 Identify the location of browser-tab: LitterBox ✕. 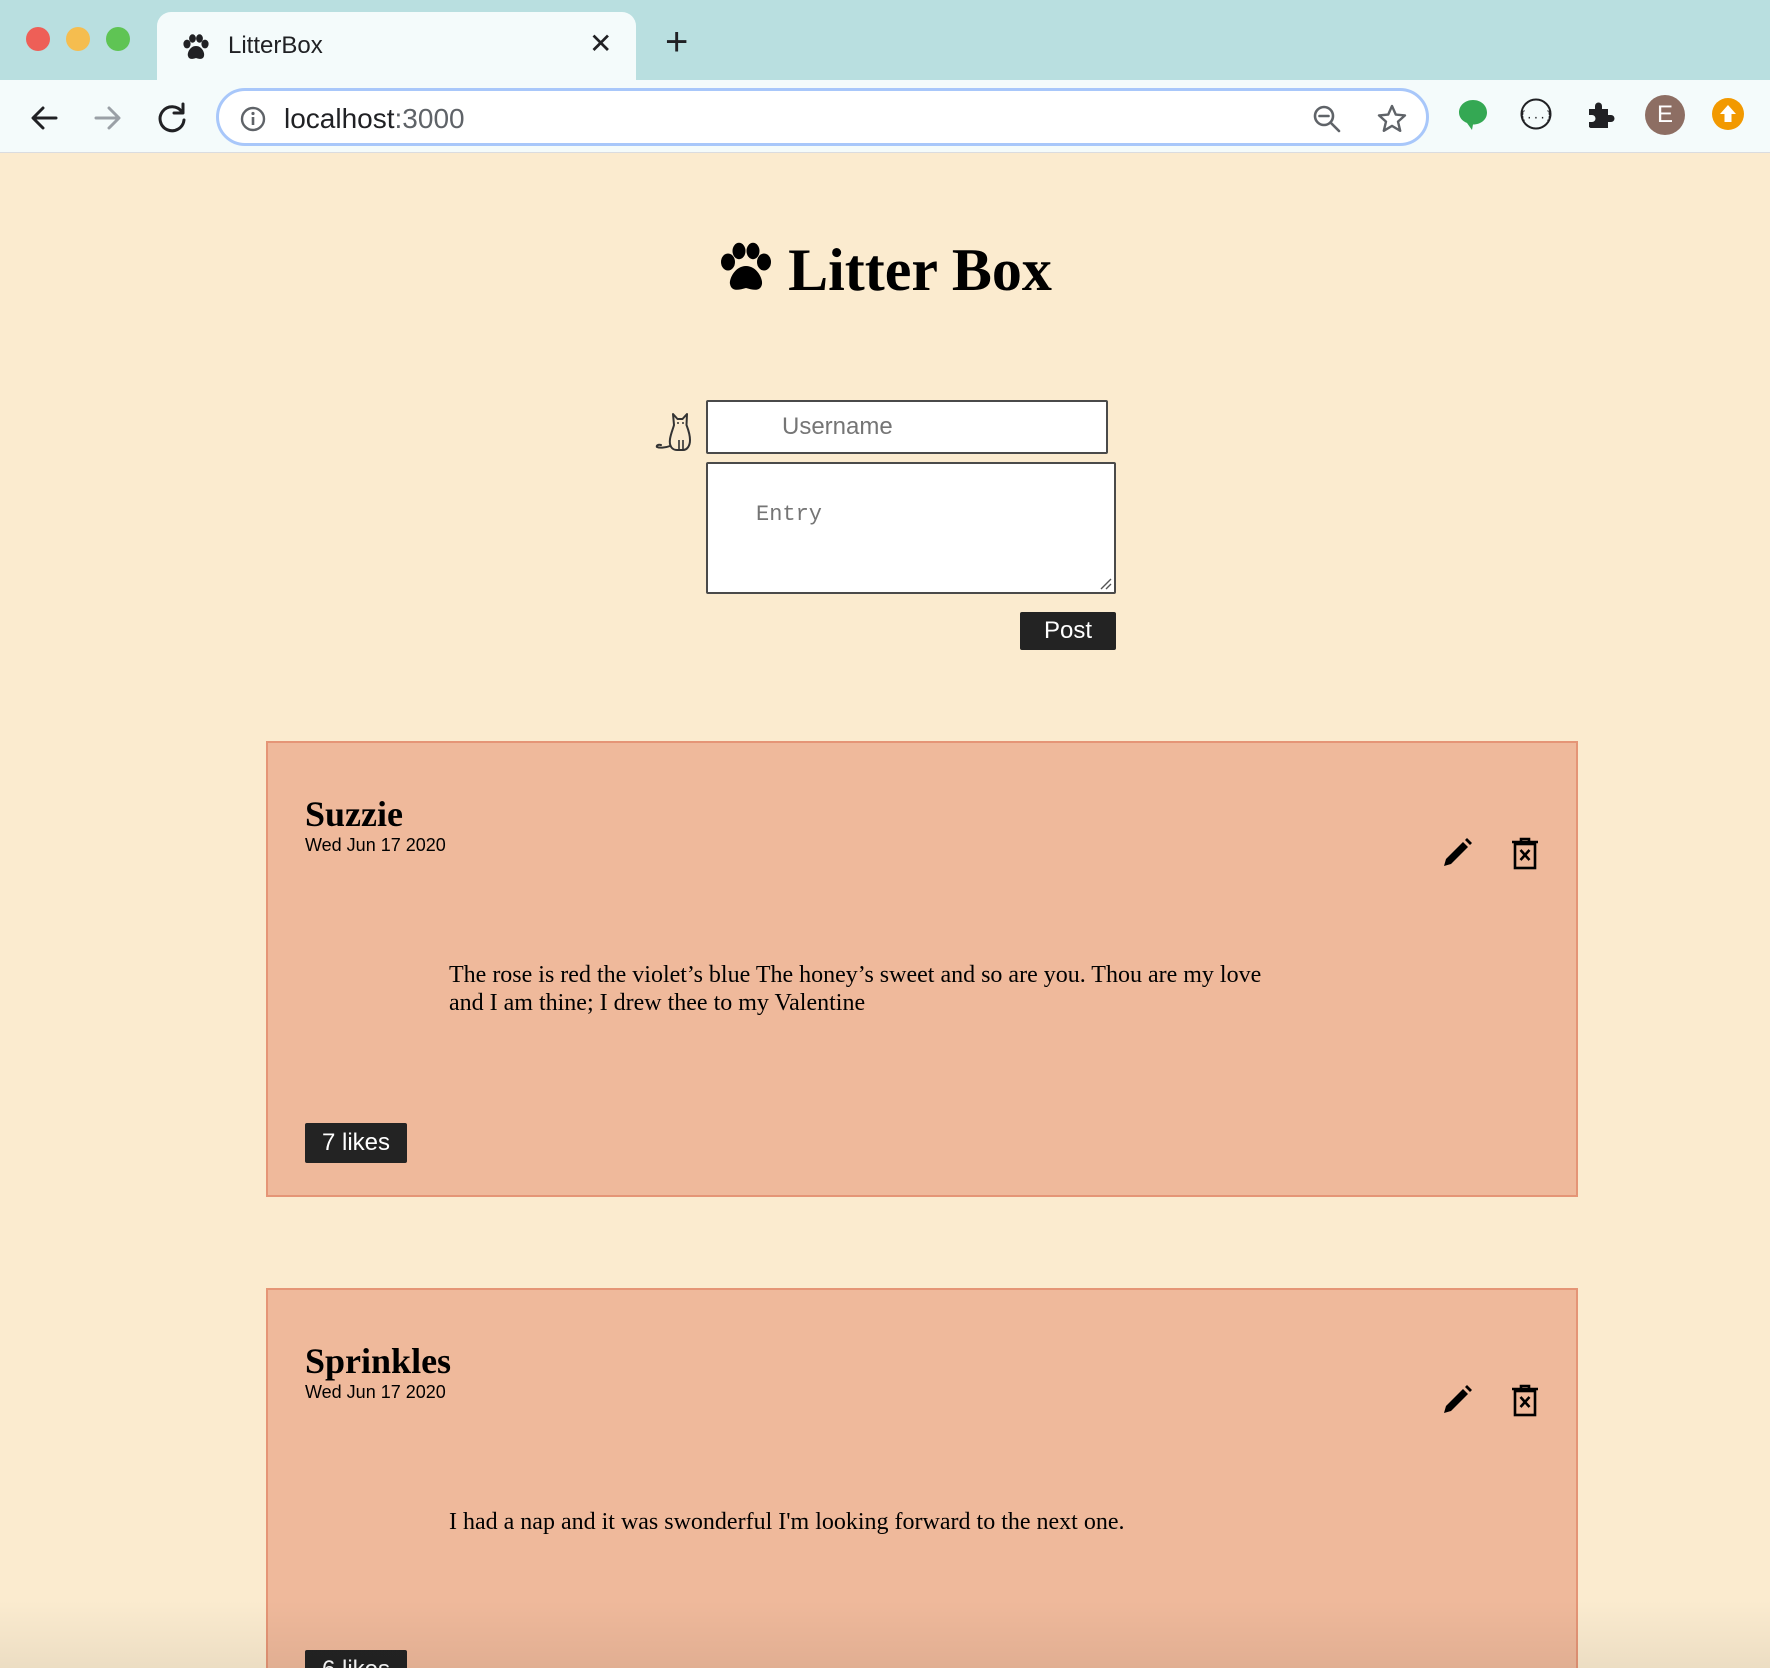
(396, 46).